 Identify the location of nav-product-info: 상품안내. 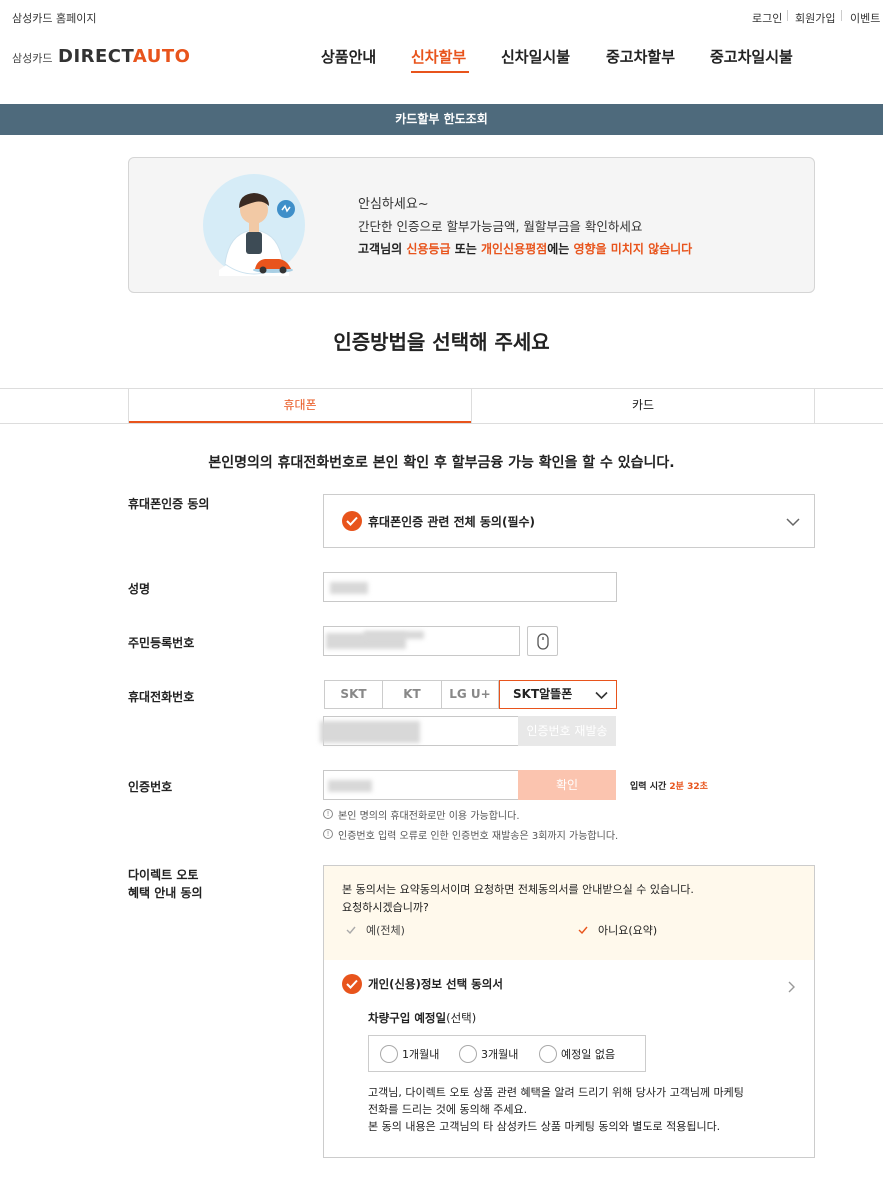
(348, 56).